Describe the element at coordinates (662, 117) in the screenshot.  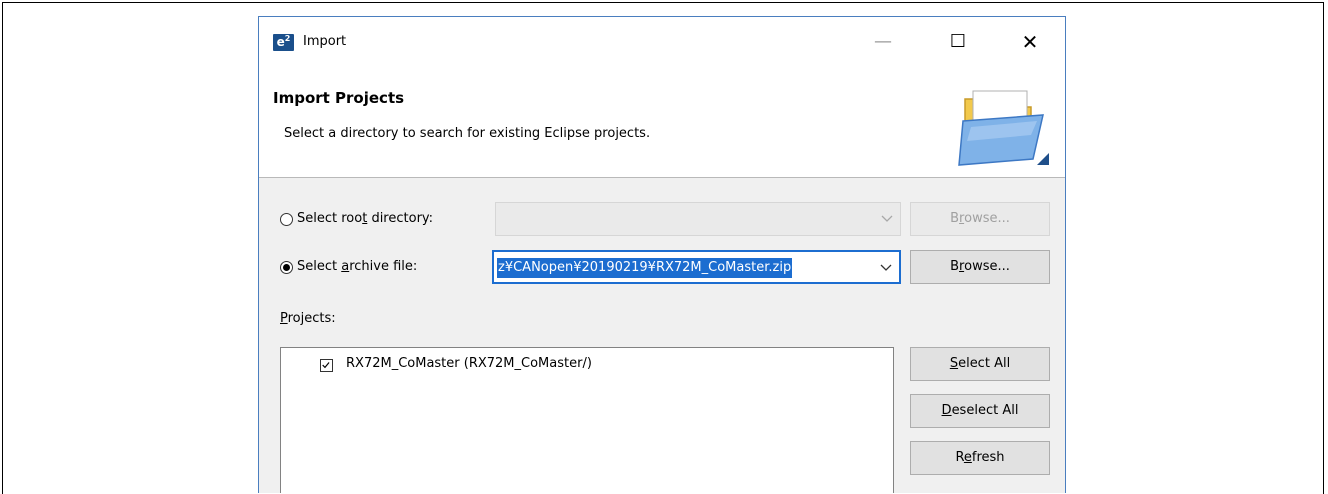
I see `wizard-banner` at that location.